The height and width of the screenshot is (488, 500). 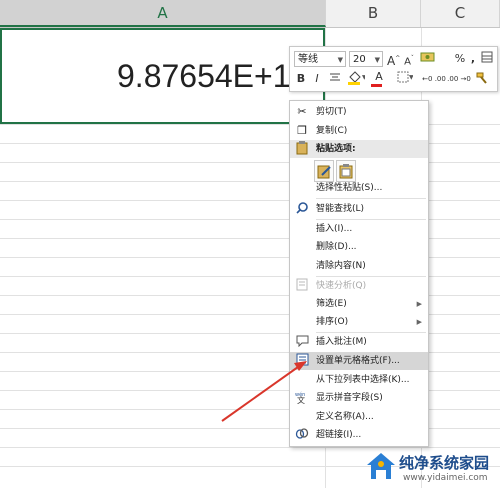 I want to click on watermark-url: www.yidaimei.com, so click(x=445, y=478).